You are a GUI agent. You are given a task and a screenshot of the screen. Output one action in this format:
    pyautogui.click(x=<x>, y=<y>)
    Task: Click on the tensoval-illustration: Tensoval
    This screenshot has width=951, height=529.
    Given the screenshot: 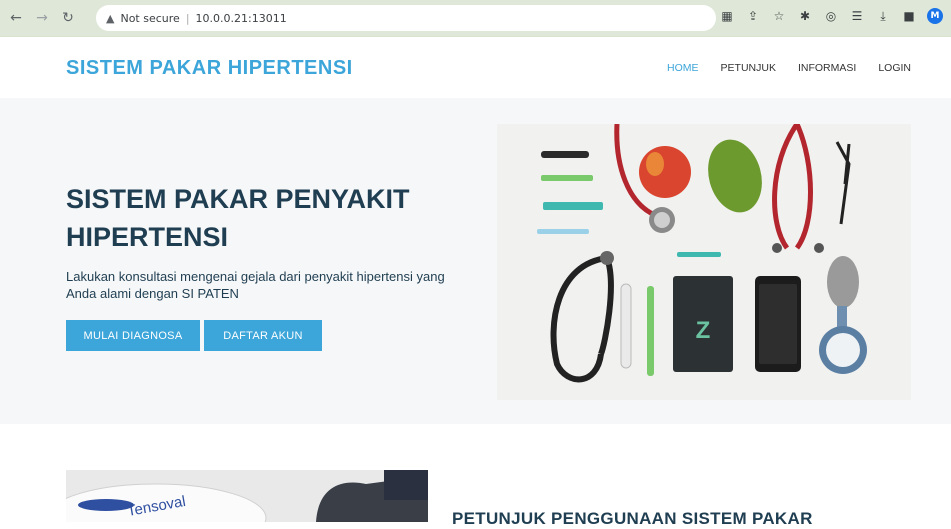 What is the action you would take?
    pyautogui.click(x=247, y=496)
    